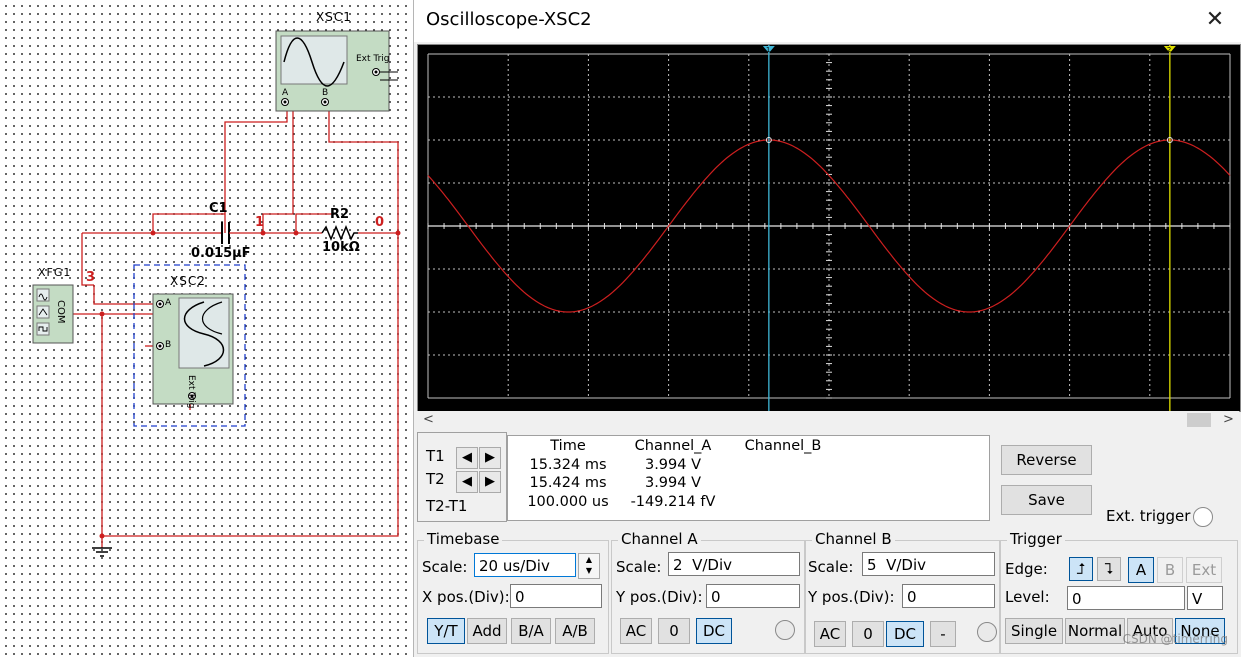 Image resolution: width=1241 pixels, height=657 pixels. Describe the element at coordinates (380, 222) in the screenshot. I see `node-0-label: 0` at that location.